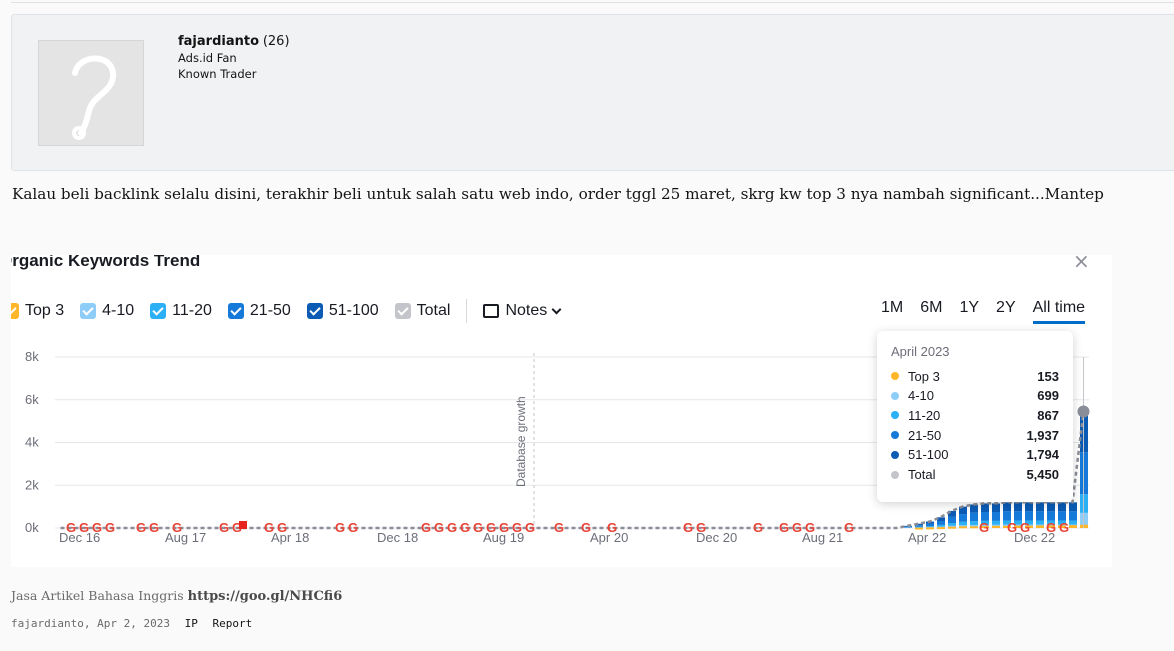 This screenshot has height=651, width=1174. I want to click on post-count: (26), so click(276, 41).